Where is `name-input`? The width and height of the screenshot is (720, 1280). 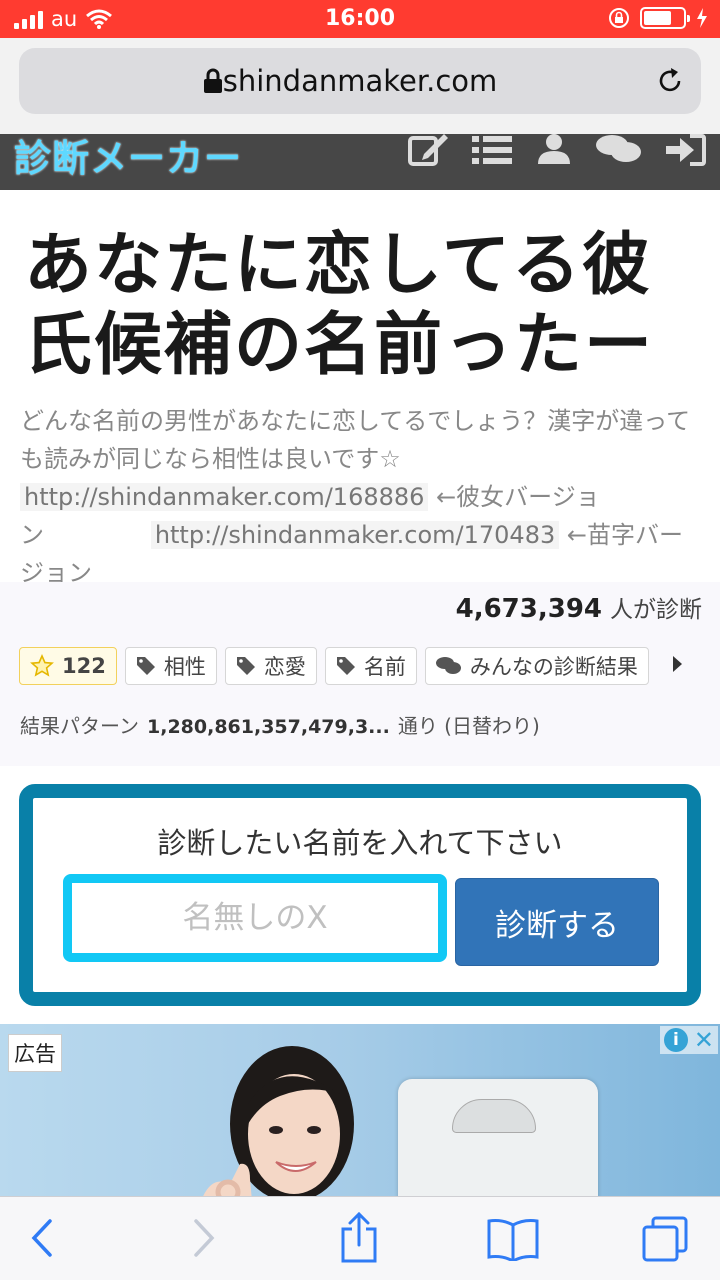
name-input is located at coordinates (255, 918).